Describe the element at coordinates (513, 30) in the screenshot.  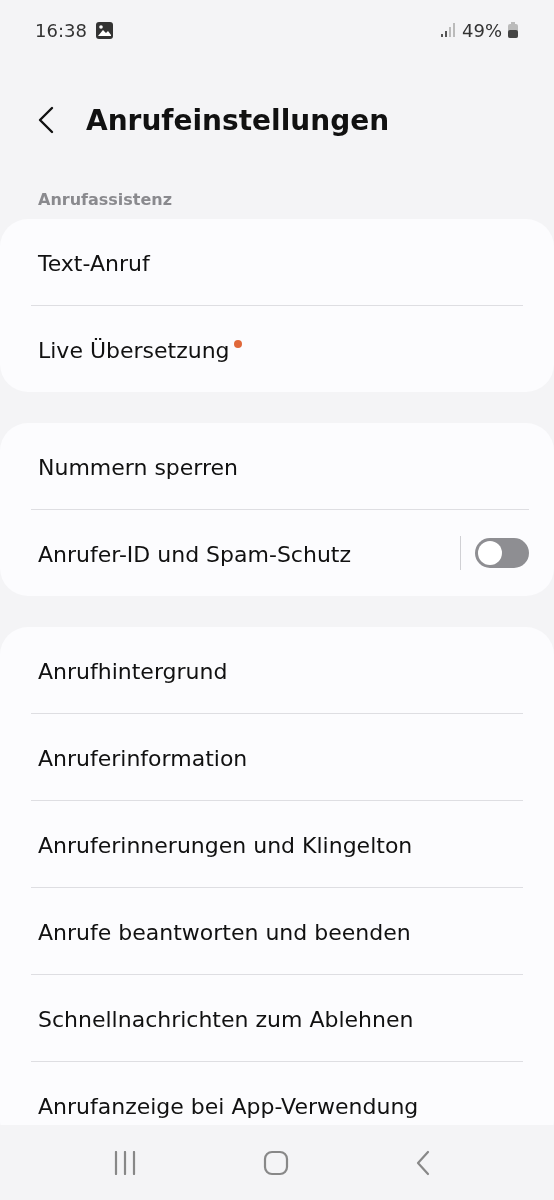
I see `battery-icon` at that location.